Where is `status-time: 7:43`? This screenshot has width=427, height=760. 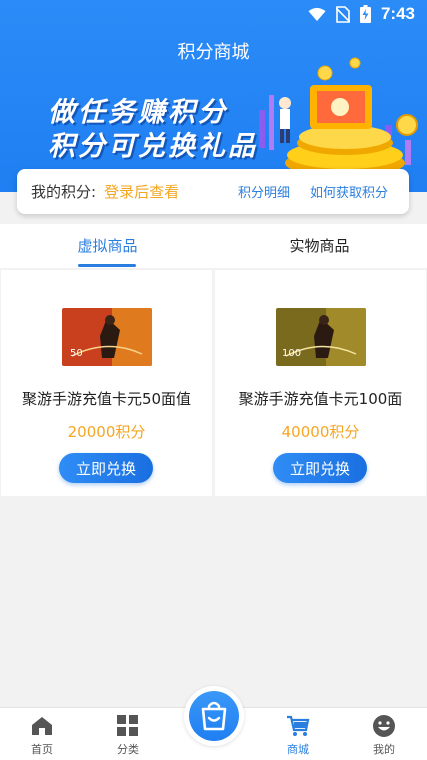
status-time: 7:43 is located at coordinates (397, 13).